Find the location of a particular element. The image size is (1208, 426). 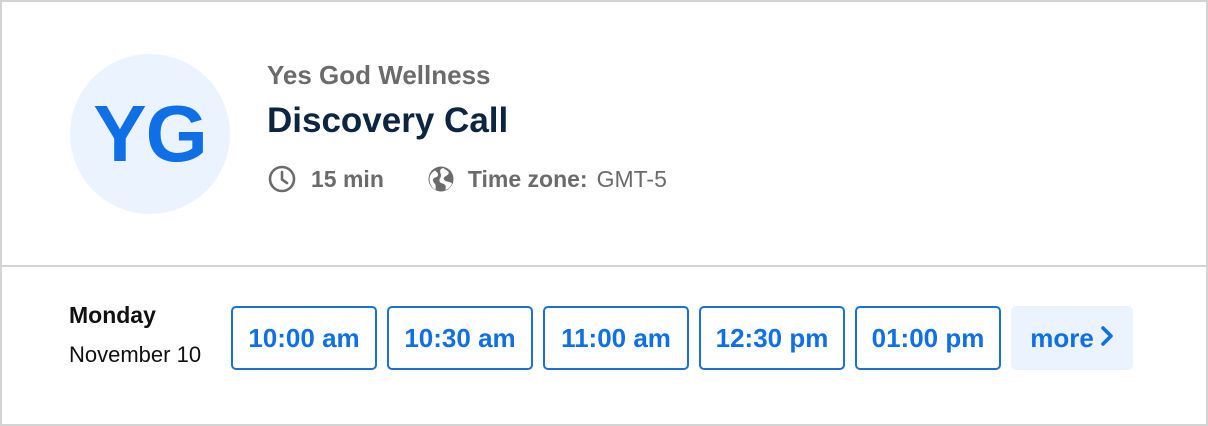

timezone-label: Time zone: is located at coordinates (527, 178).